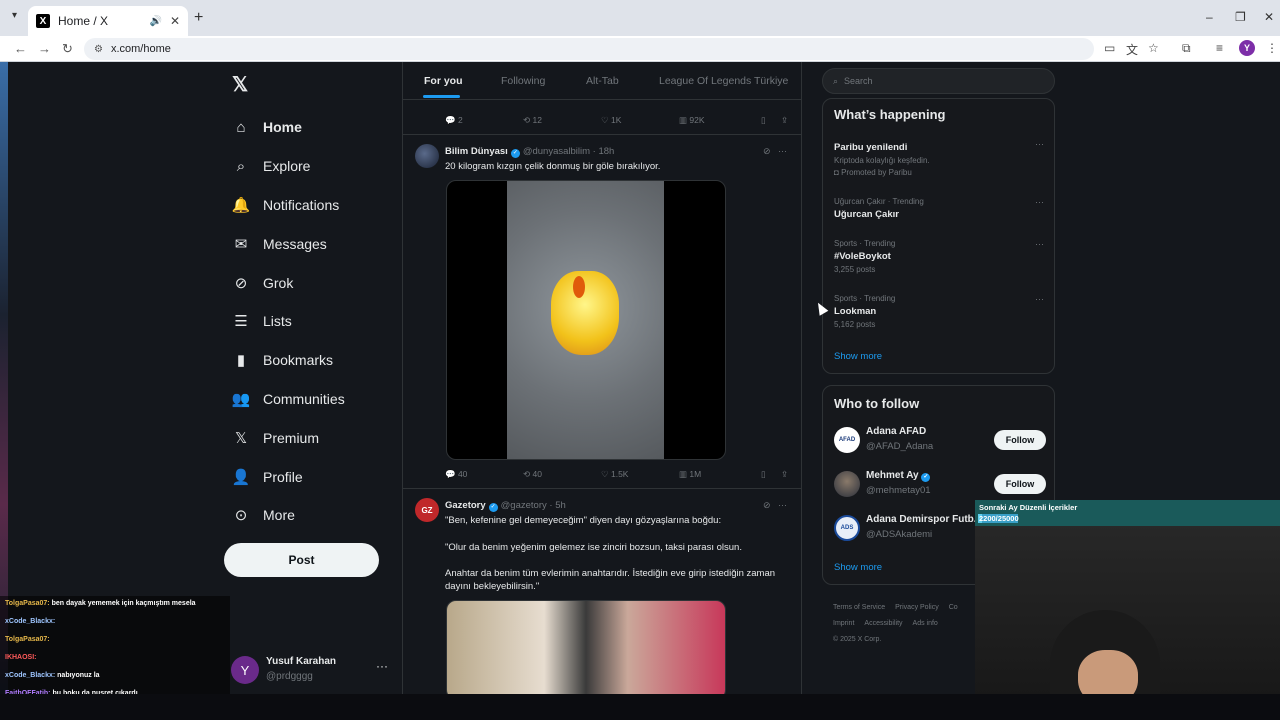  I want to click on reload-icon: ↻, so click(67, 49).